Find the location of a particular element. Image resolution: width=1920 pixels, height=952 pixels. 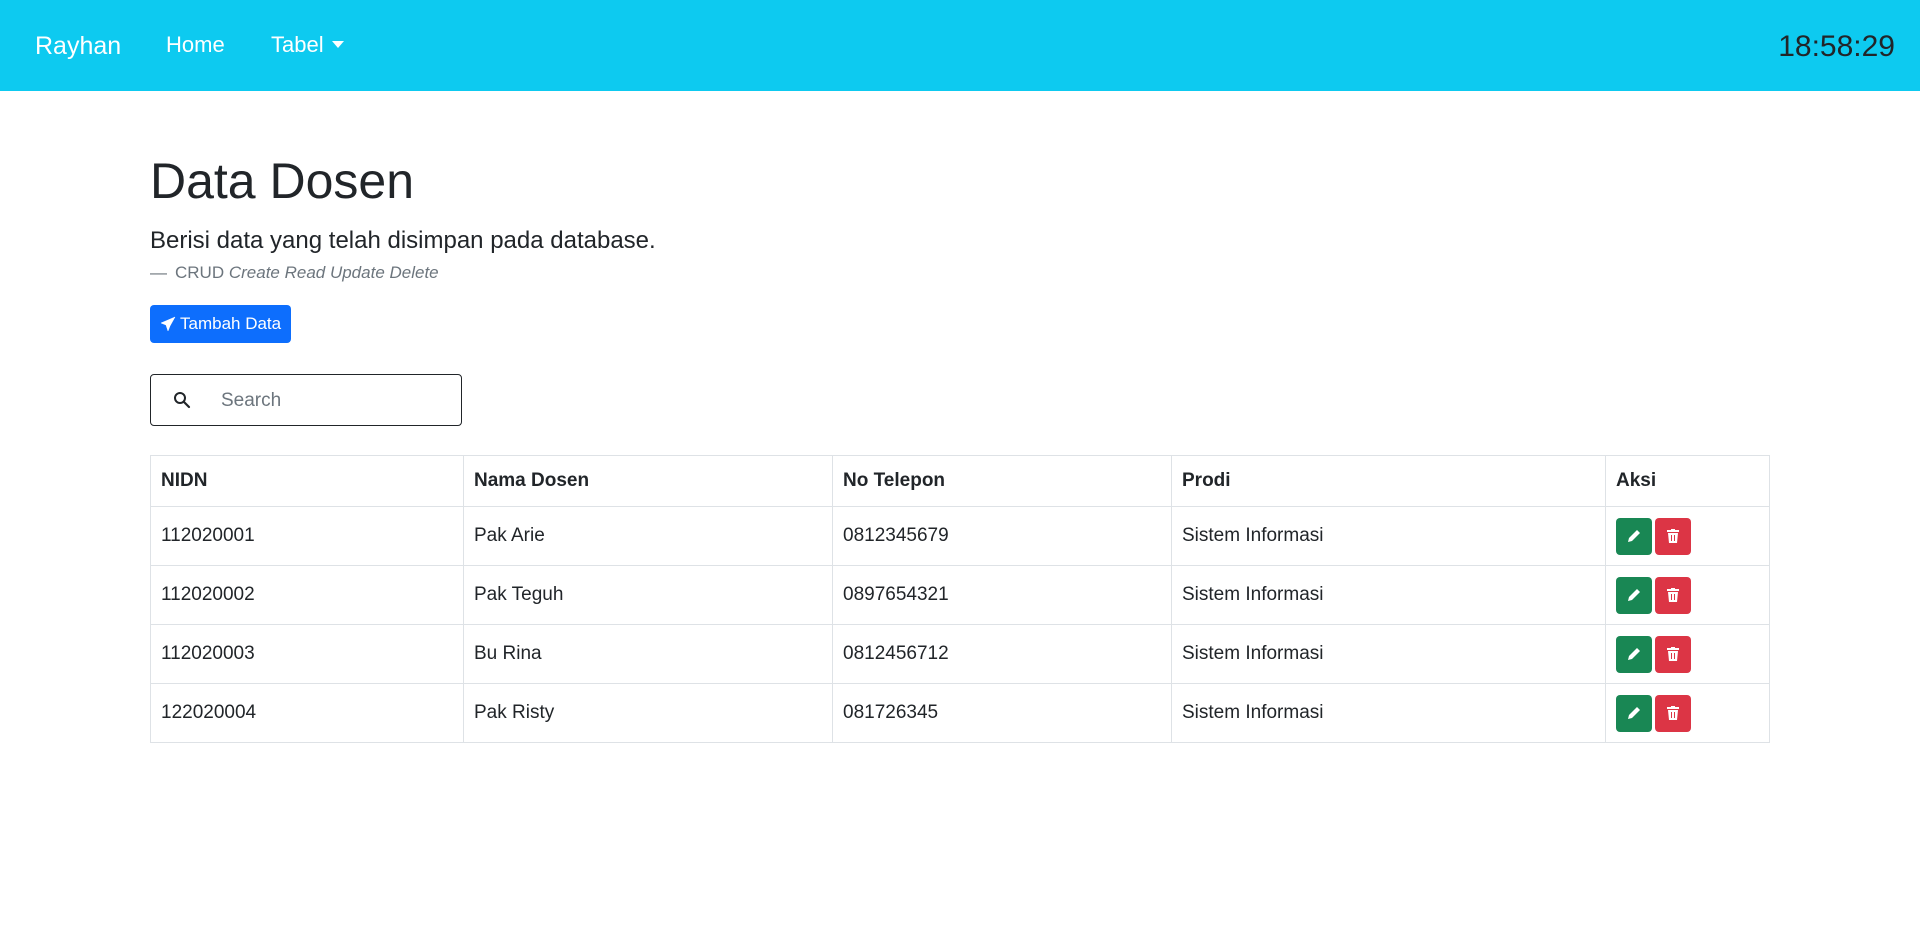

search-box is located at coordinates (306, 400).